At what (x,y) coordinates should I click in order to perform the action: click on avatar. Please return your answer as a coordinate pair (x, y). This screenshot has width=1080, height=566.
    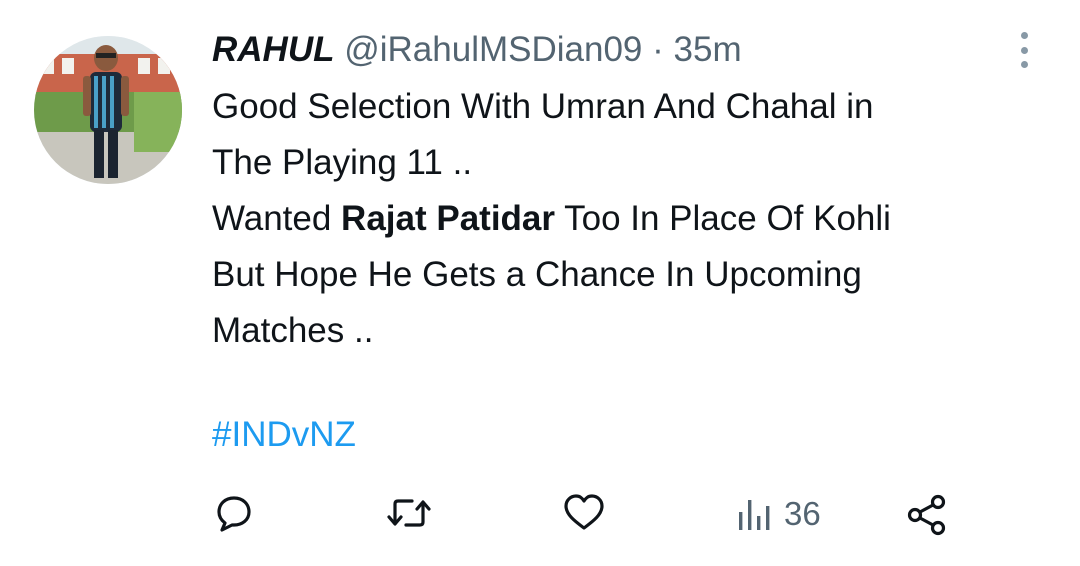
    Looking at the image, I should click on (108, 110).